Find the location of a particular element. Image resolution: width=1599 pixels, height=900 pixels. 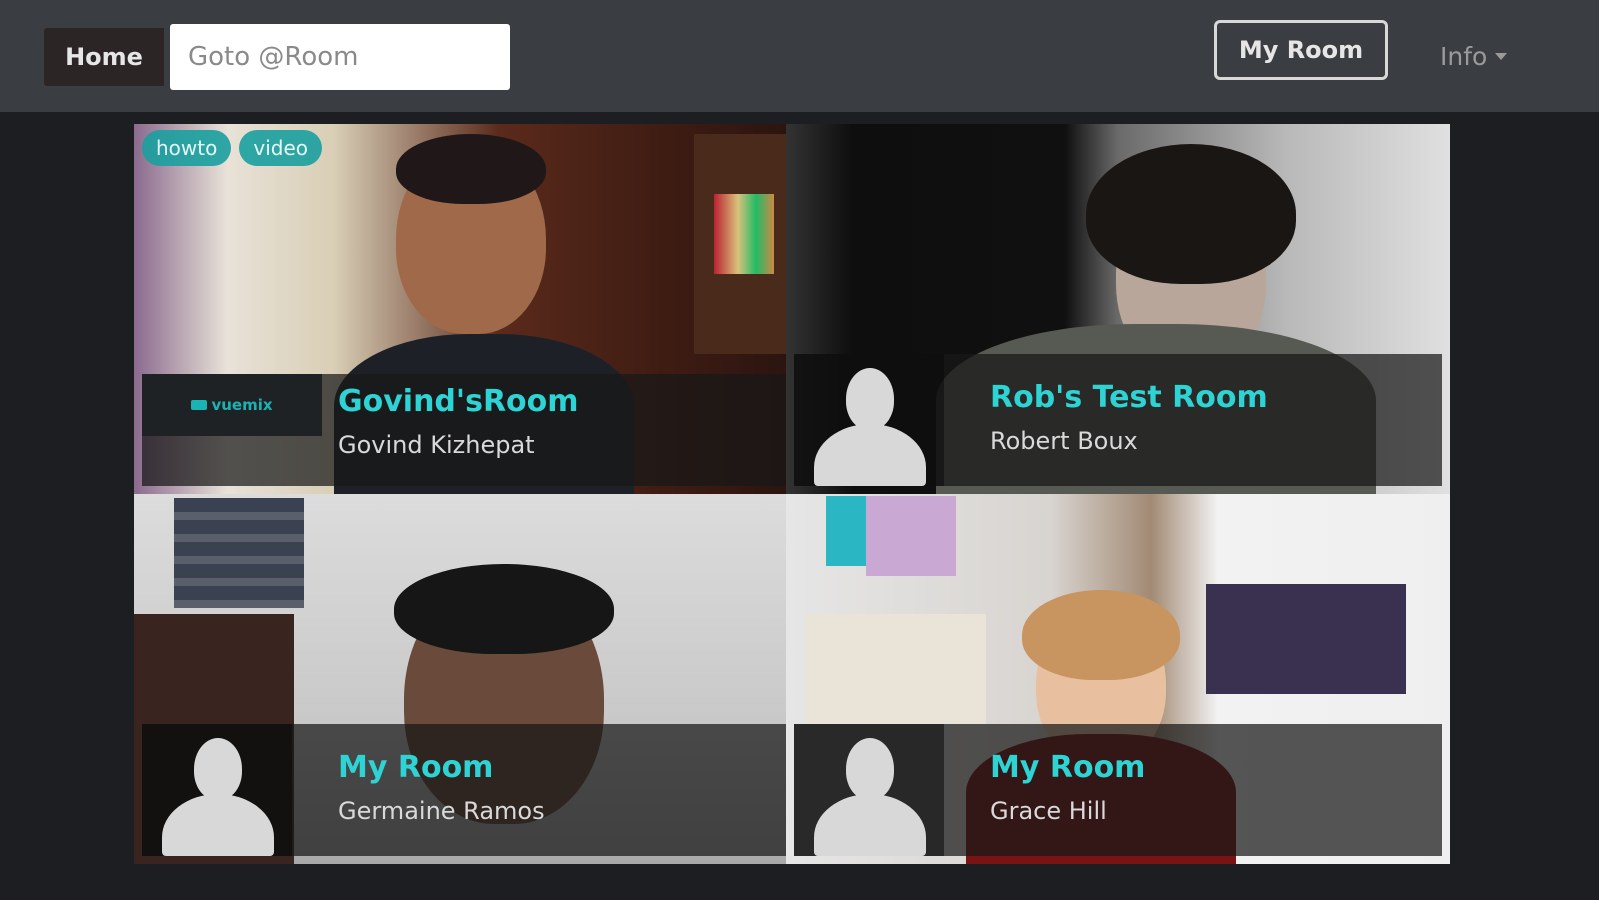

logo-text: vuemix is located at coordinates (242, 405).